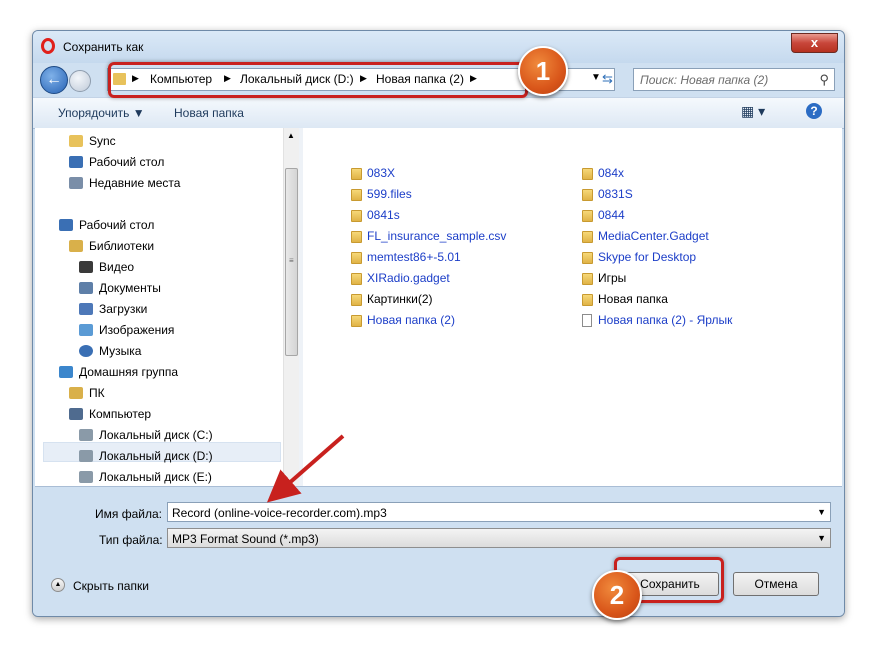 The width and height of the screenshot is (876, 648). What do you see at coordinates (607, 79) in the screenshot?
I see `refresh-icon: ⇆` at bounding box center [607, 79].